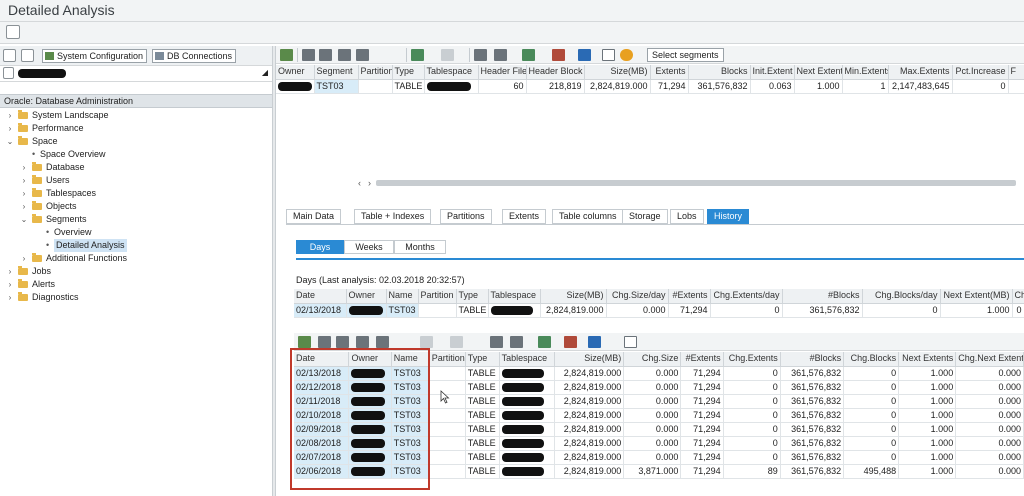 This screenshot has width=1024, height=496. Describe the element at coordinates (393, 216) in the screenshot. I see `tab-table-indexes: Table + Indexes` at that location.